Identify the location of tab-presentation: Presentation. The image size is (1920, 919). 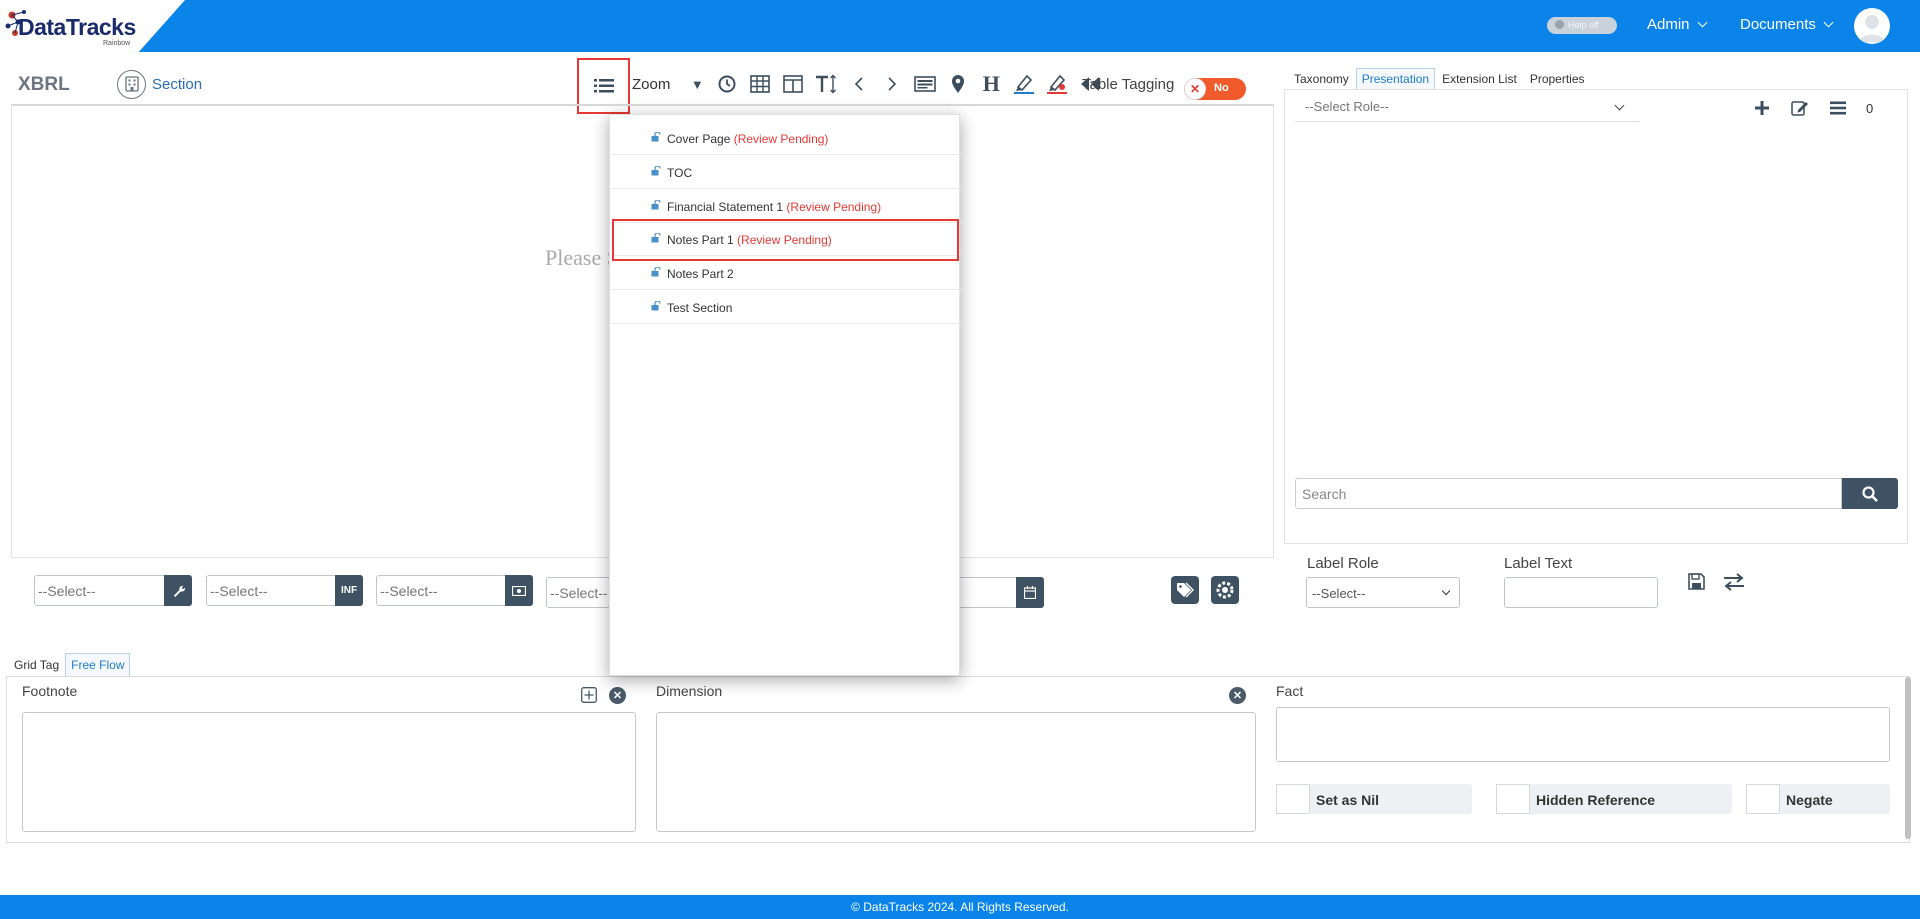
(1395, 79).